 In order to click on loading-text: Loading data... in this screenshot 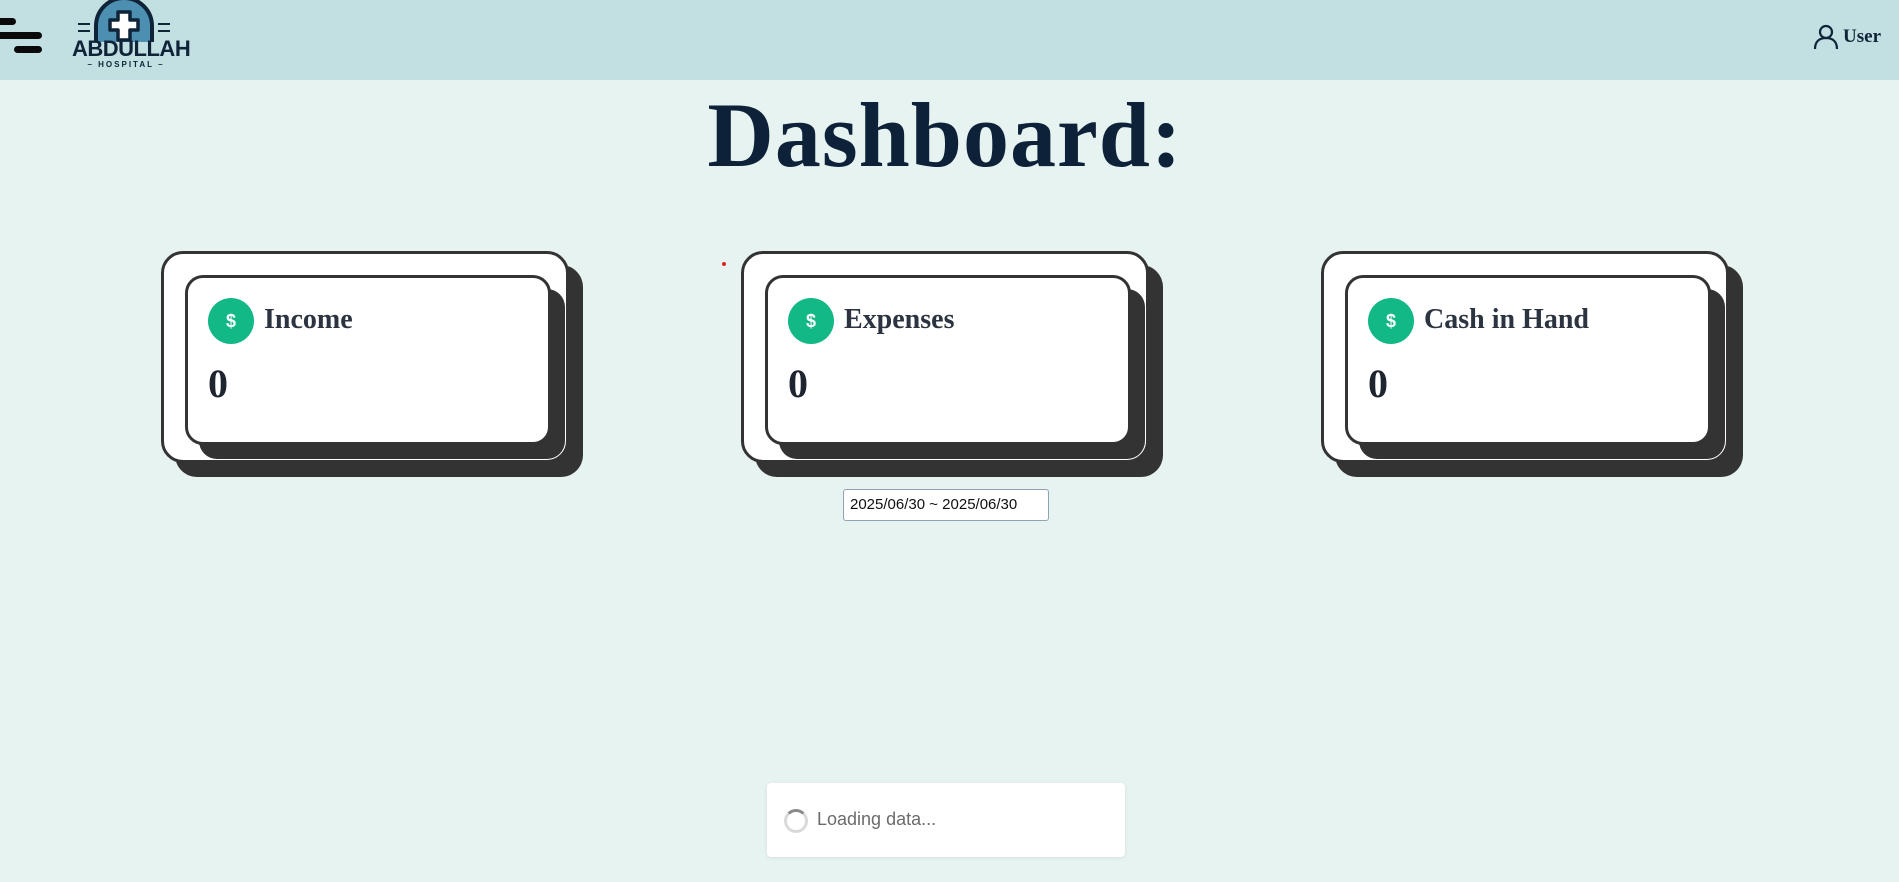, I will do `click(877, 819)`.